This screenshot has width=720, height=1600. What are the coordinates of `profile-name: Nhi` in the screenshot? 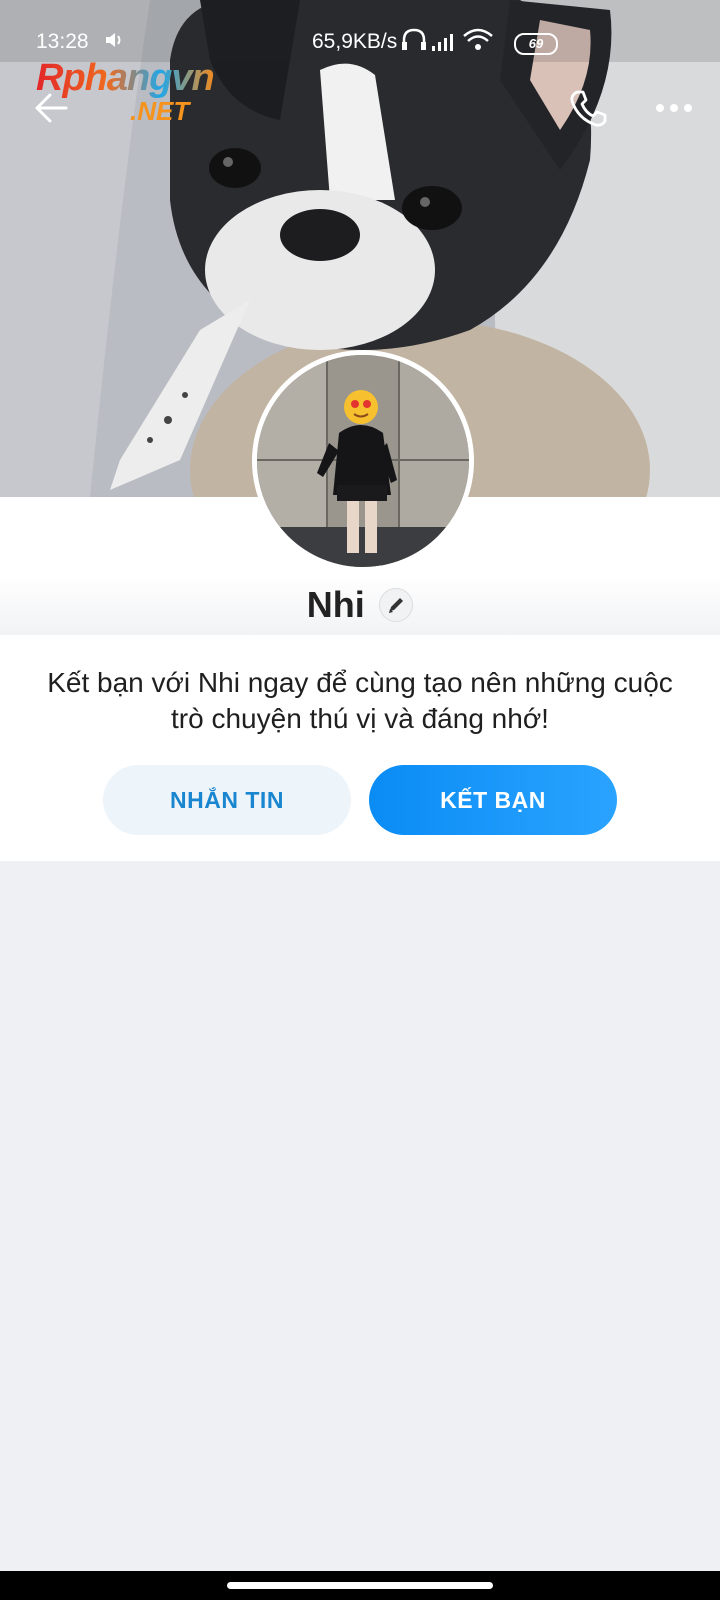 It's located at (335, 604).